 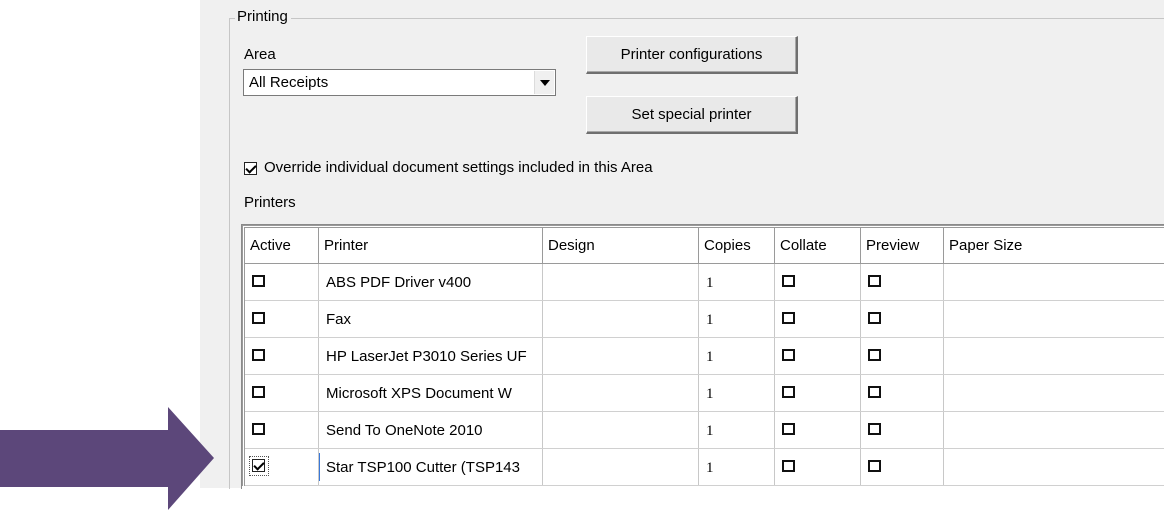 What do you see at coordinates (737, 245) in the screenshot?
I see `column-header-copies: Copies` at bounding box center [737, 245].